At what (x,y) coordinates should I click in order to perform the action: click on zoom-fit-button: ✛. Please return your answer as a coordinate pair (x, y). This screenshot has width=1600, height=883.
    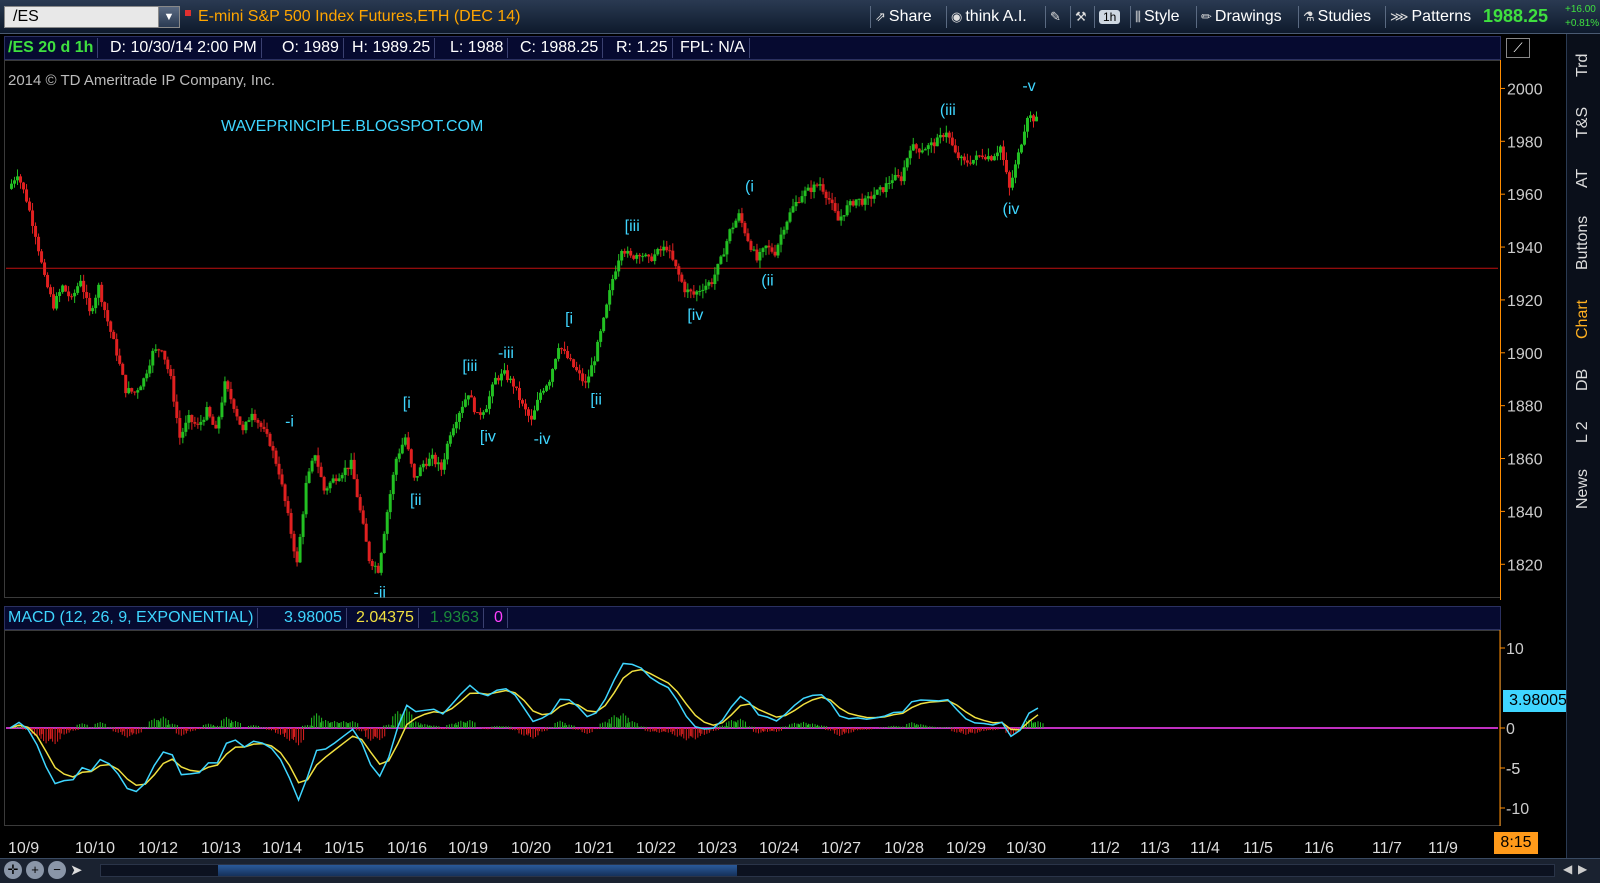
    Looking at the image, I should click on (13, 870).